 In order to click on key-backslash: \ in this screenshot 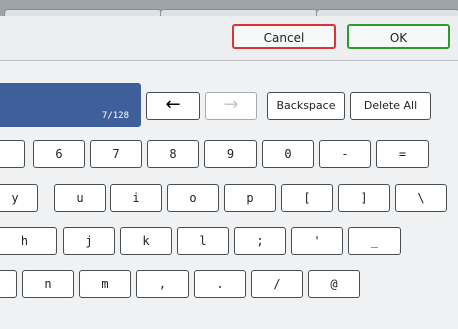, I will do `click(421, 198)`.